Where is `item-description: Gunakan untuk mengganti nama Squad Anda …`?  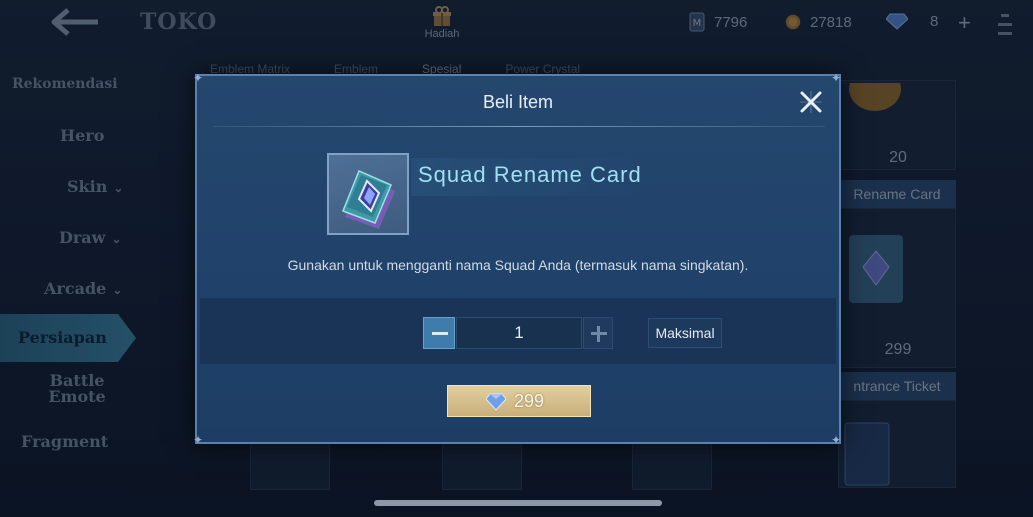 item-description: Gunakan untuk mengganti nama Squad Anda … is located at coordinates (518, 265).